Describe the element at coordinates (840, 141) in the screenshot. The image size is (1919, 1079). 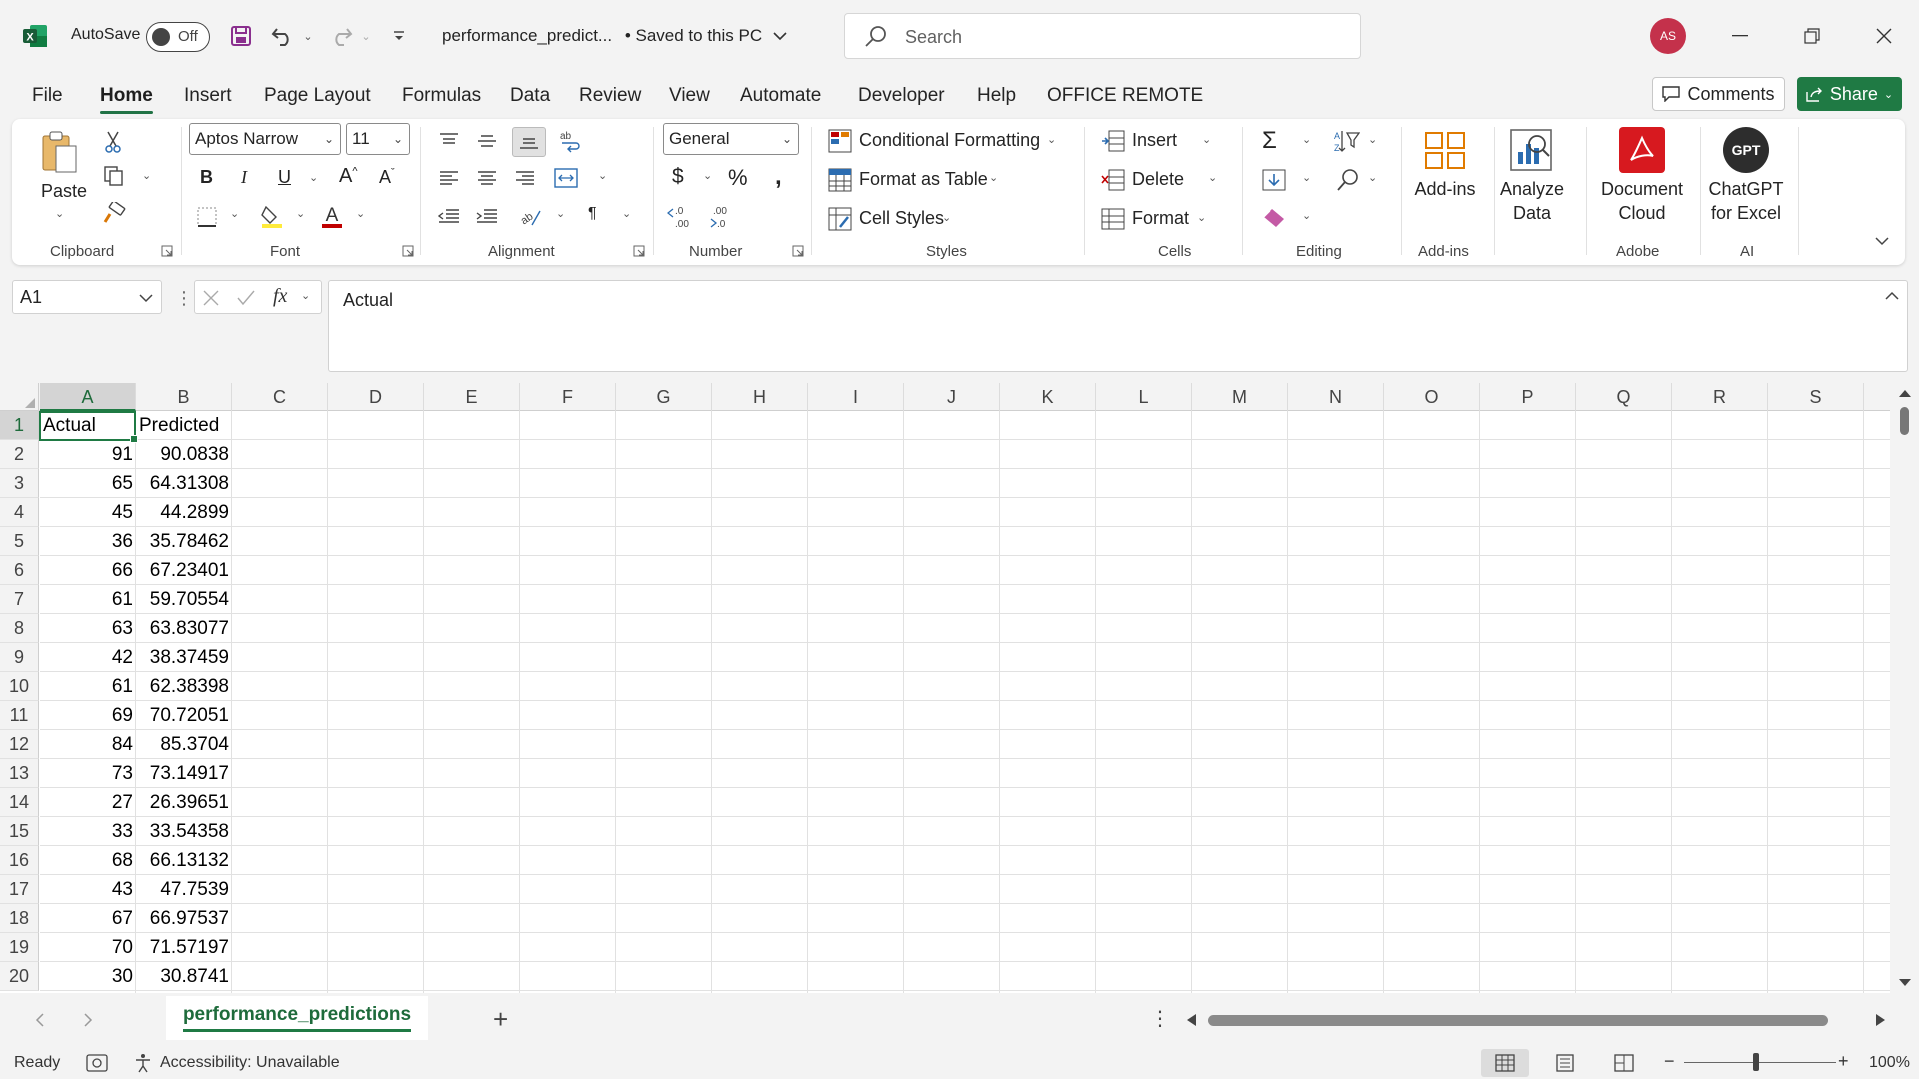
I see `conditional-formatting-icon` at that location.